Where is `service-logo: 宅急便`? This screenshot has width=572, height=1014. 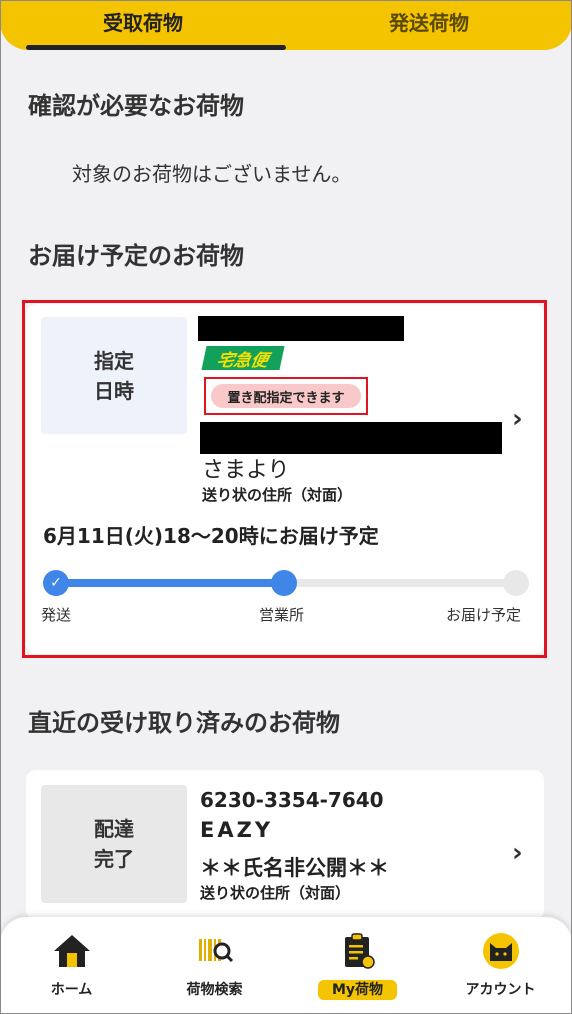 service-logo: 宅急便 is located at coordinates (243, 358).